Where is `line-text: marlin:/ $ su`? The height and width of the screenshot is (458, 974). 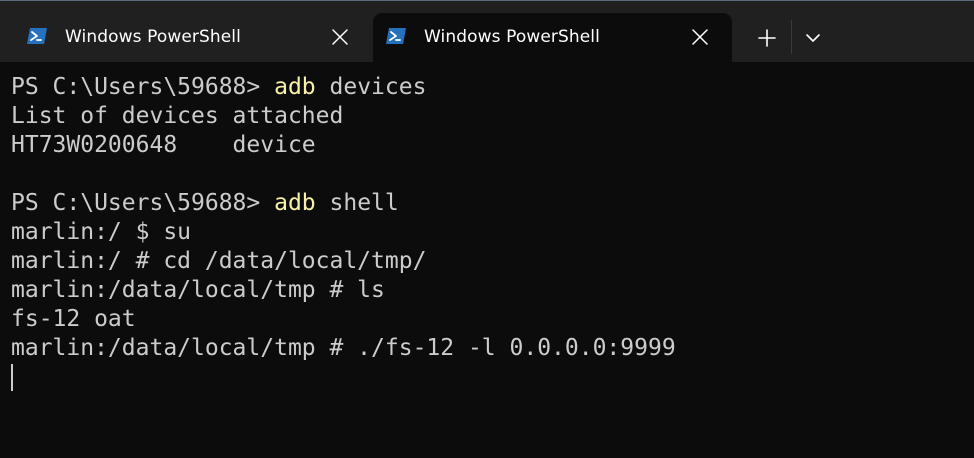 line-text: marlin:/ $ su is located at coordinates (101, 232).